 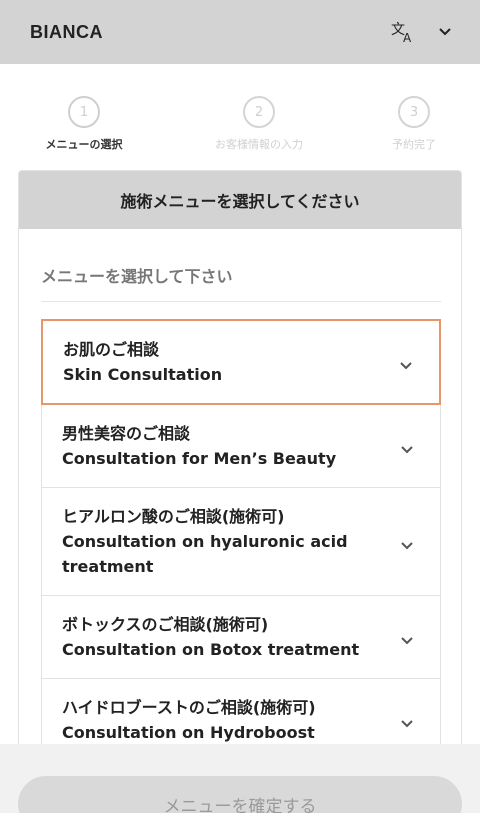 I want to click on menu-item-jp: お肌のご相談, so click(x=111, y=349).